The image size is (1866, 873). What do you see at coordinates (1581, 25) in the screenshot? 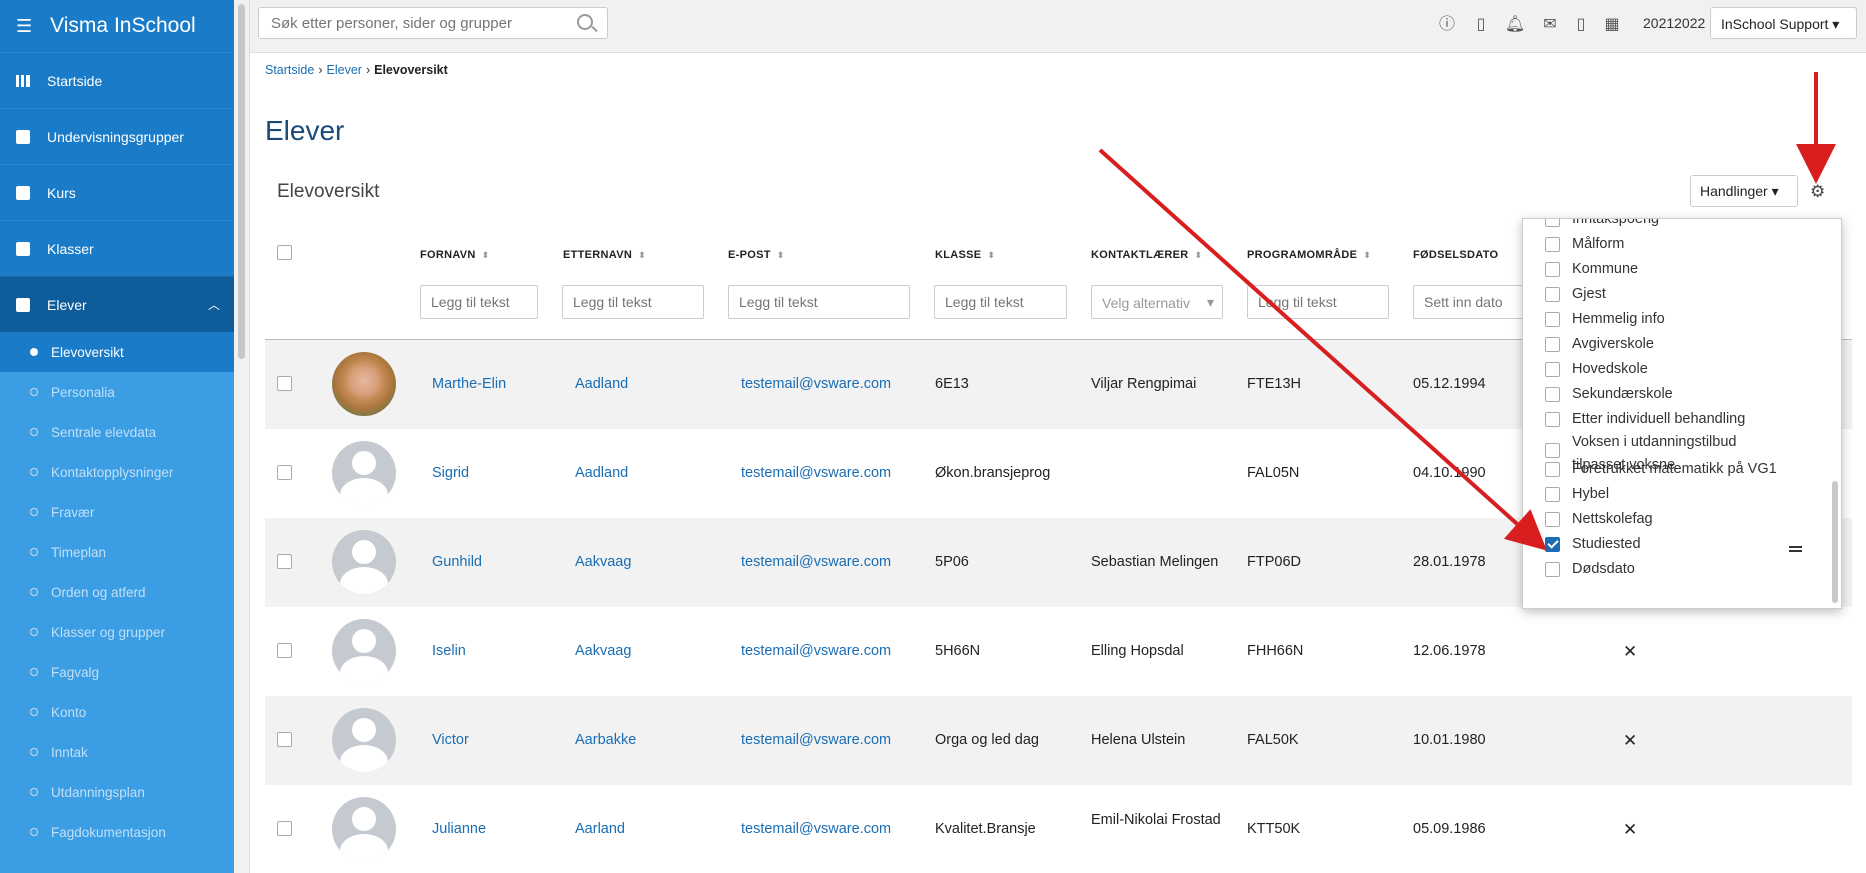
I see `phone-icon: ▯` at bounding box center [1581, 25].